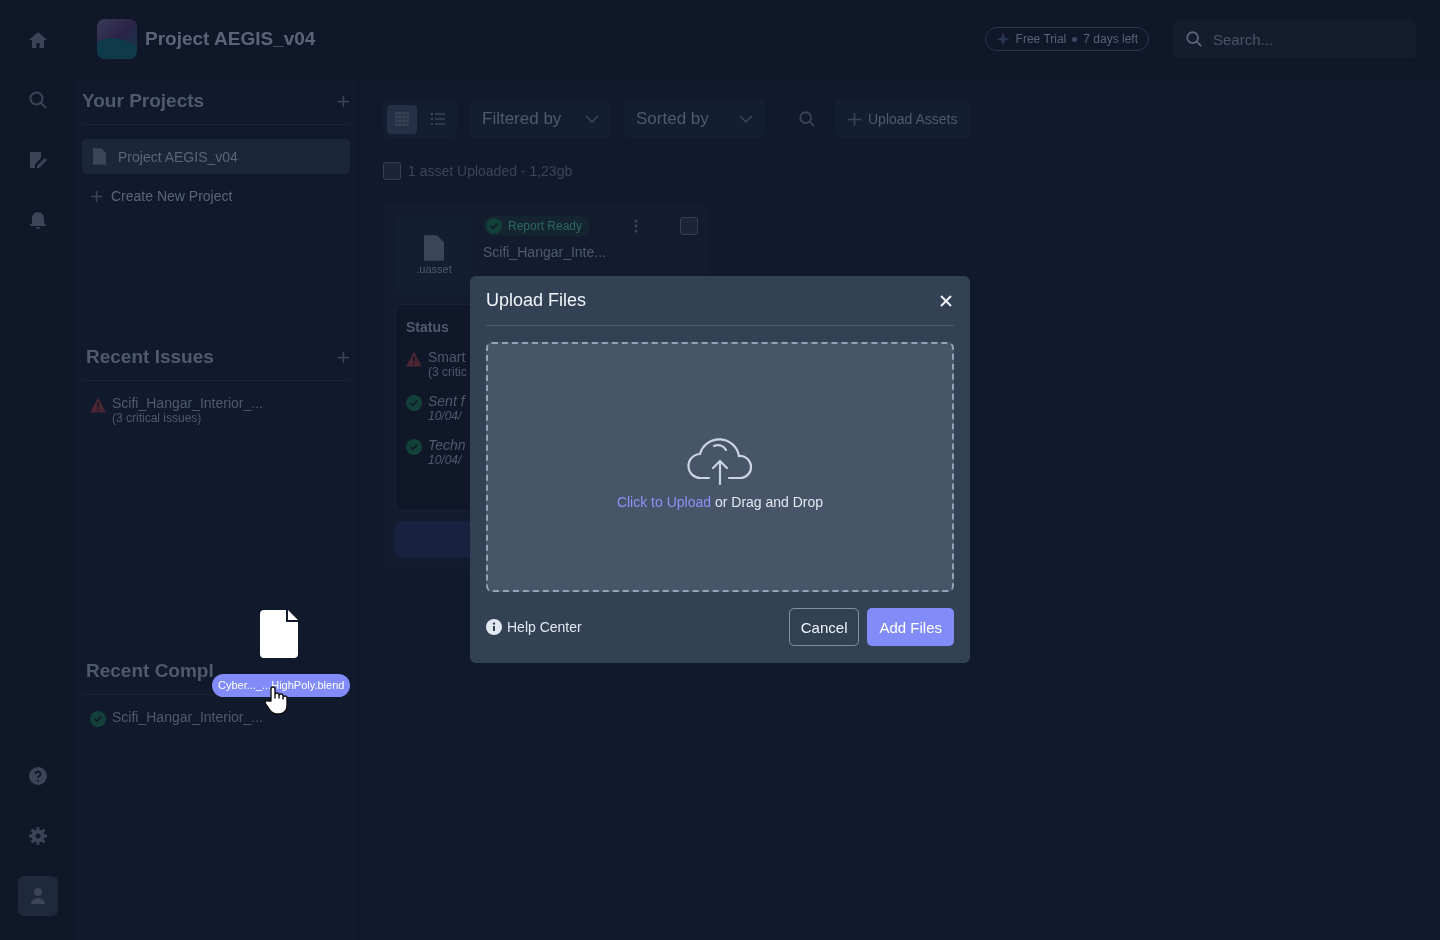 This screenshot has width=1440, height=940. What do you see at coordinates (438, 119) in the screenshot?
I see `list-icon` at bounding box center [438, 119].